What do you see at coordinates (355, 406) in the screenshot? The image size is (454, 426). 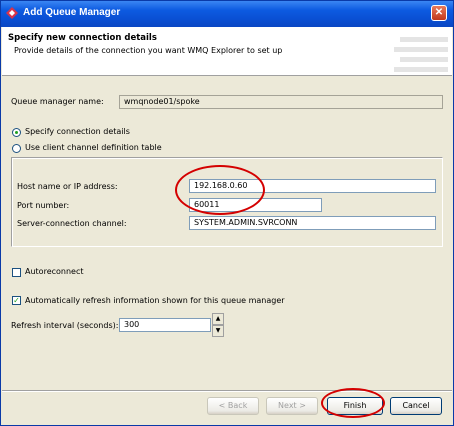 I see `finish-button: Finish` at bounding box center [355, 406].